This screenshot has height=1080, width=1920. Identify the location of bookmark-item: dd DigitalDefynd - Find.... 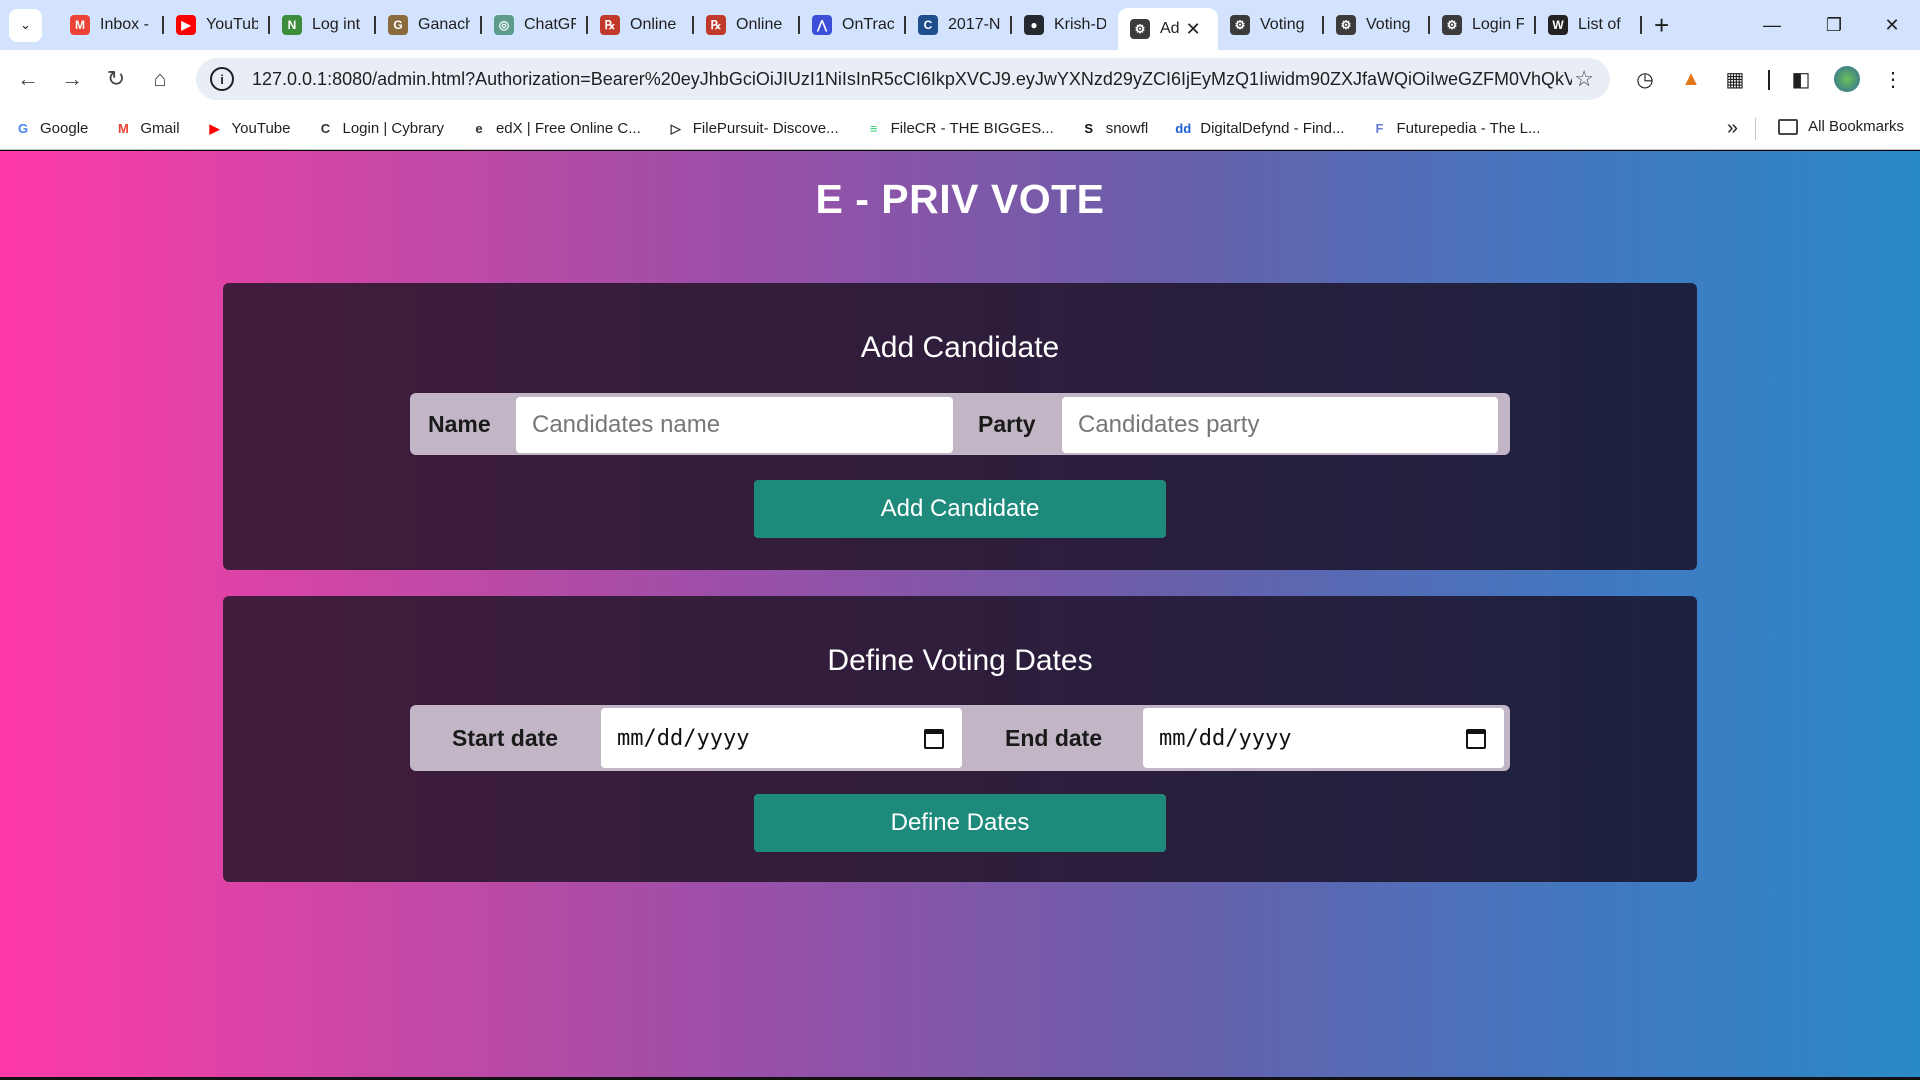
(1259, 129).